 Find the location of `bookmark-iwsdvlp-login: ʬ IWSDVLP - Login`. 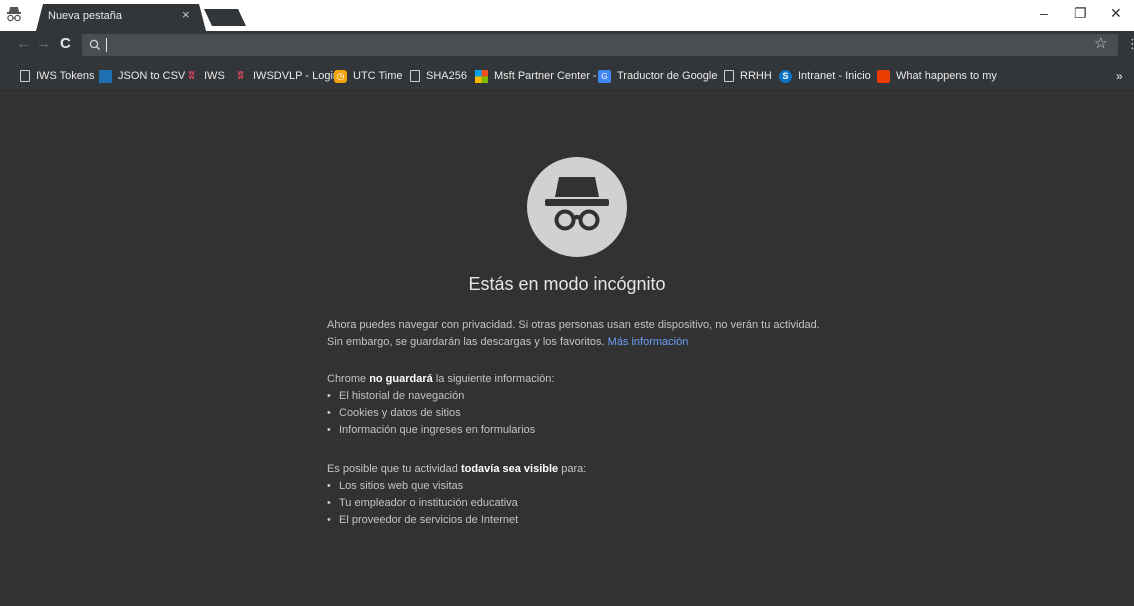

bookmark-iwsdvlp-login: ʬ IWSDVLP - Login is located at coordinates (286, 76).